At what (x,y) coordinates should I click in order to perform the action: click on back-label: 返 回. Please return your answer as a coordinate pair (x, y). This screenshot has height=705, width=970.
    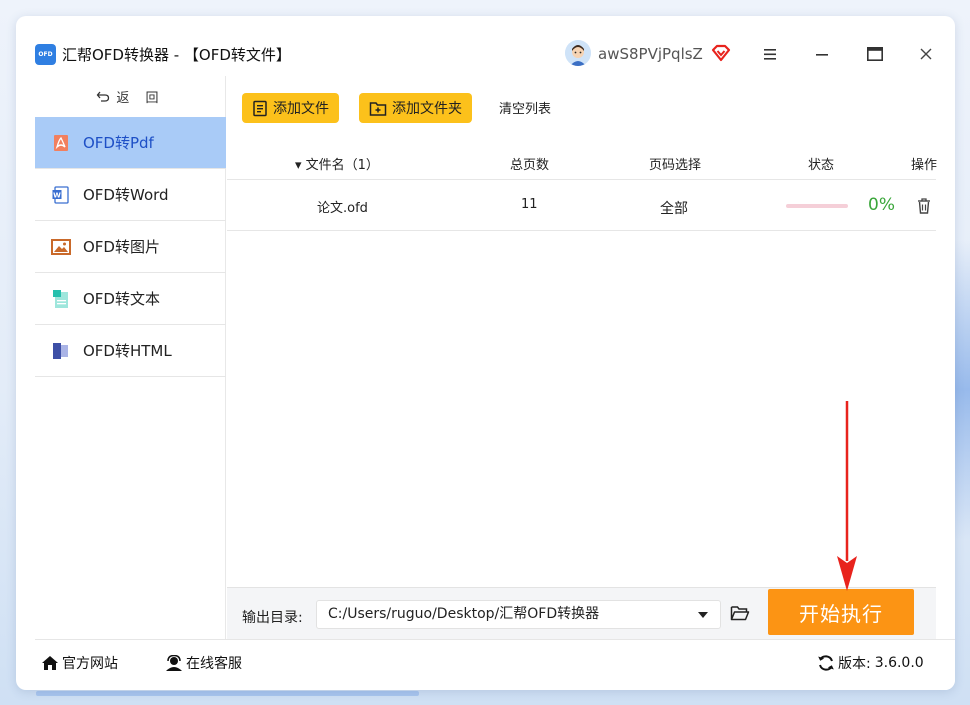
    Looking at the image, I should click on (140, 98).